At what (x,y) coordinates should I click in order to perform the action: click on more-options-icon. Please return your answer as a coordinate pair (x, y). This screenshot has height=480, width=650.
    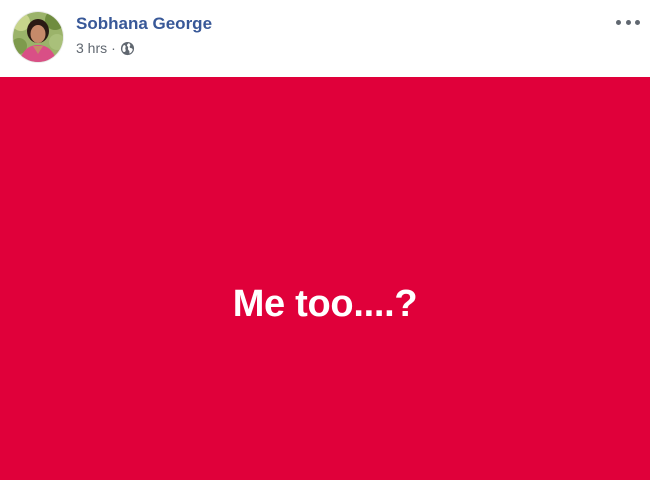
    Looking at the image, I should click on (628, 22).